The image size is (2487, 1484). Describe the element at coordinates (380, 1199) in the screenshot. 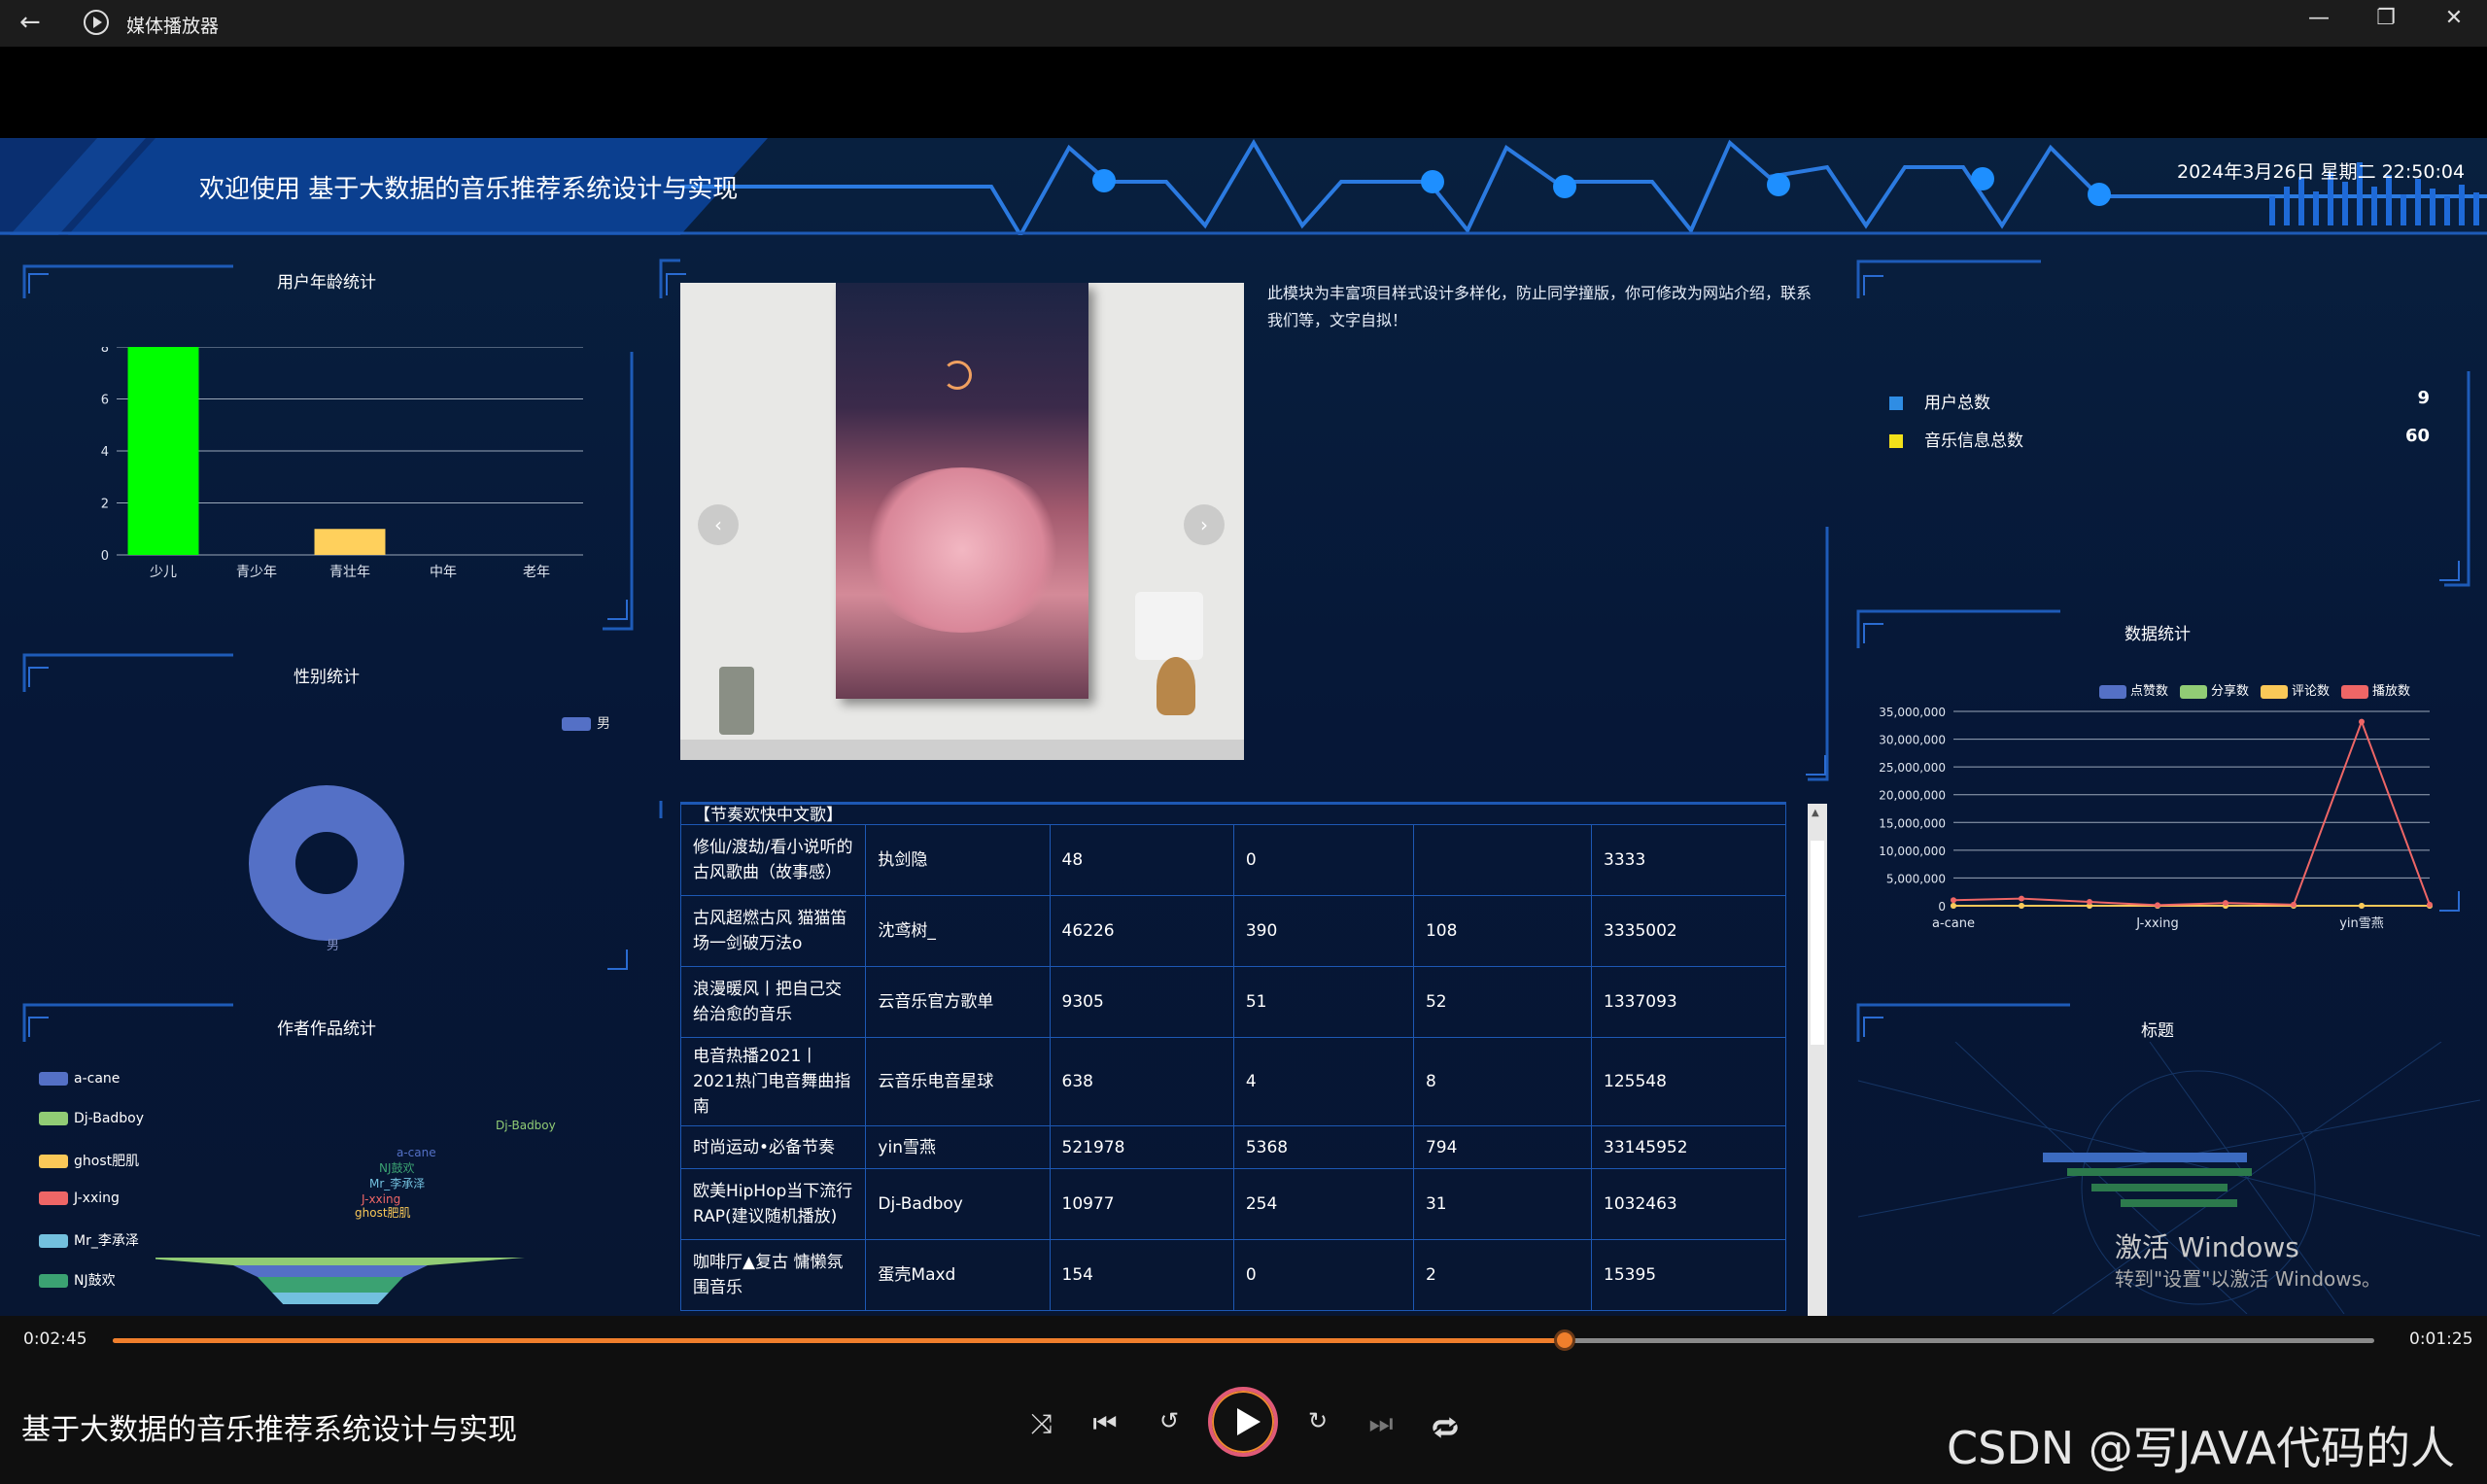

I see `funnel-label: J-xxing` at that location.